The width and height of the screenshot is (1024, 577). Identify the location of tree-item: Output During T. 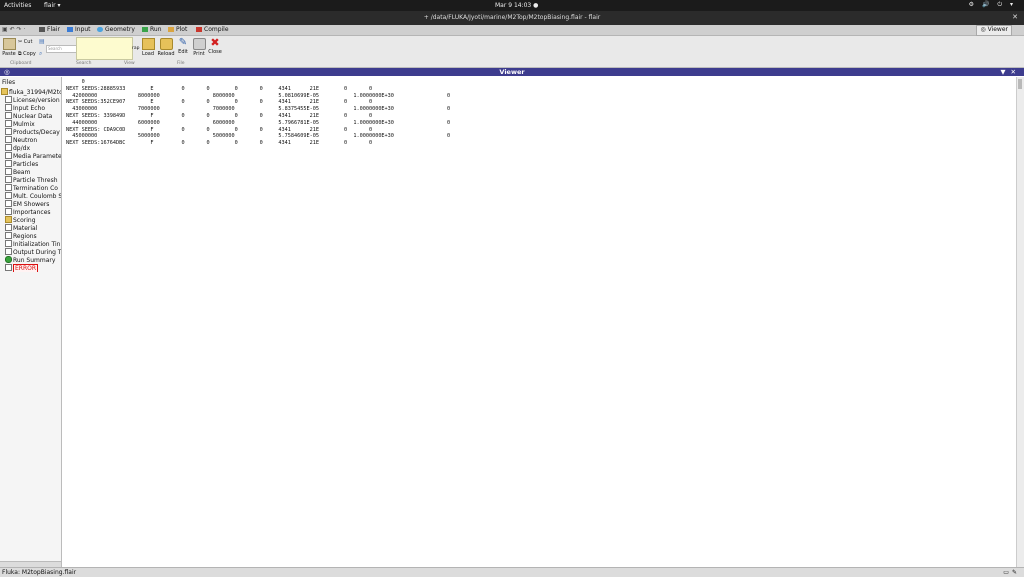
(30, 252).